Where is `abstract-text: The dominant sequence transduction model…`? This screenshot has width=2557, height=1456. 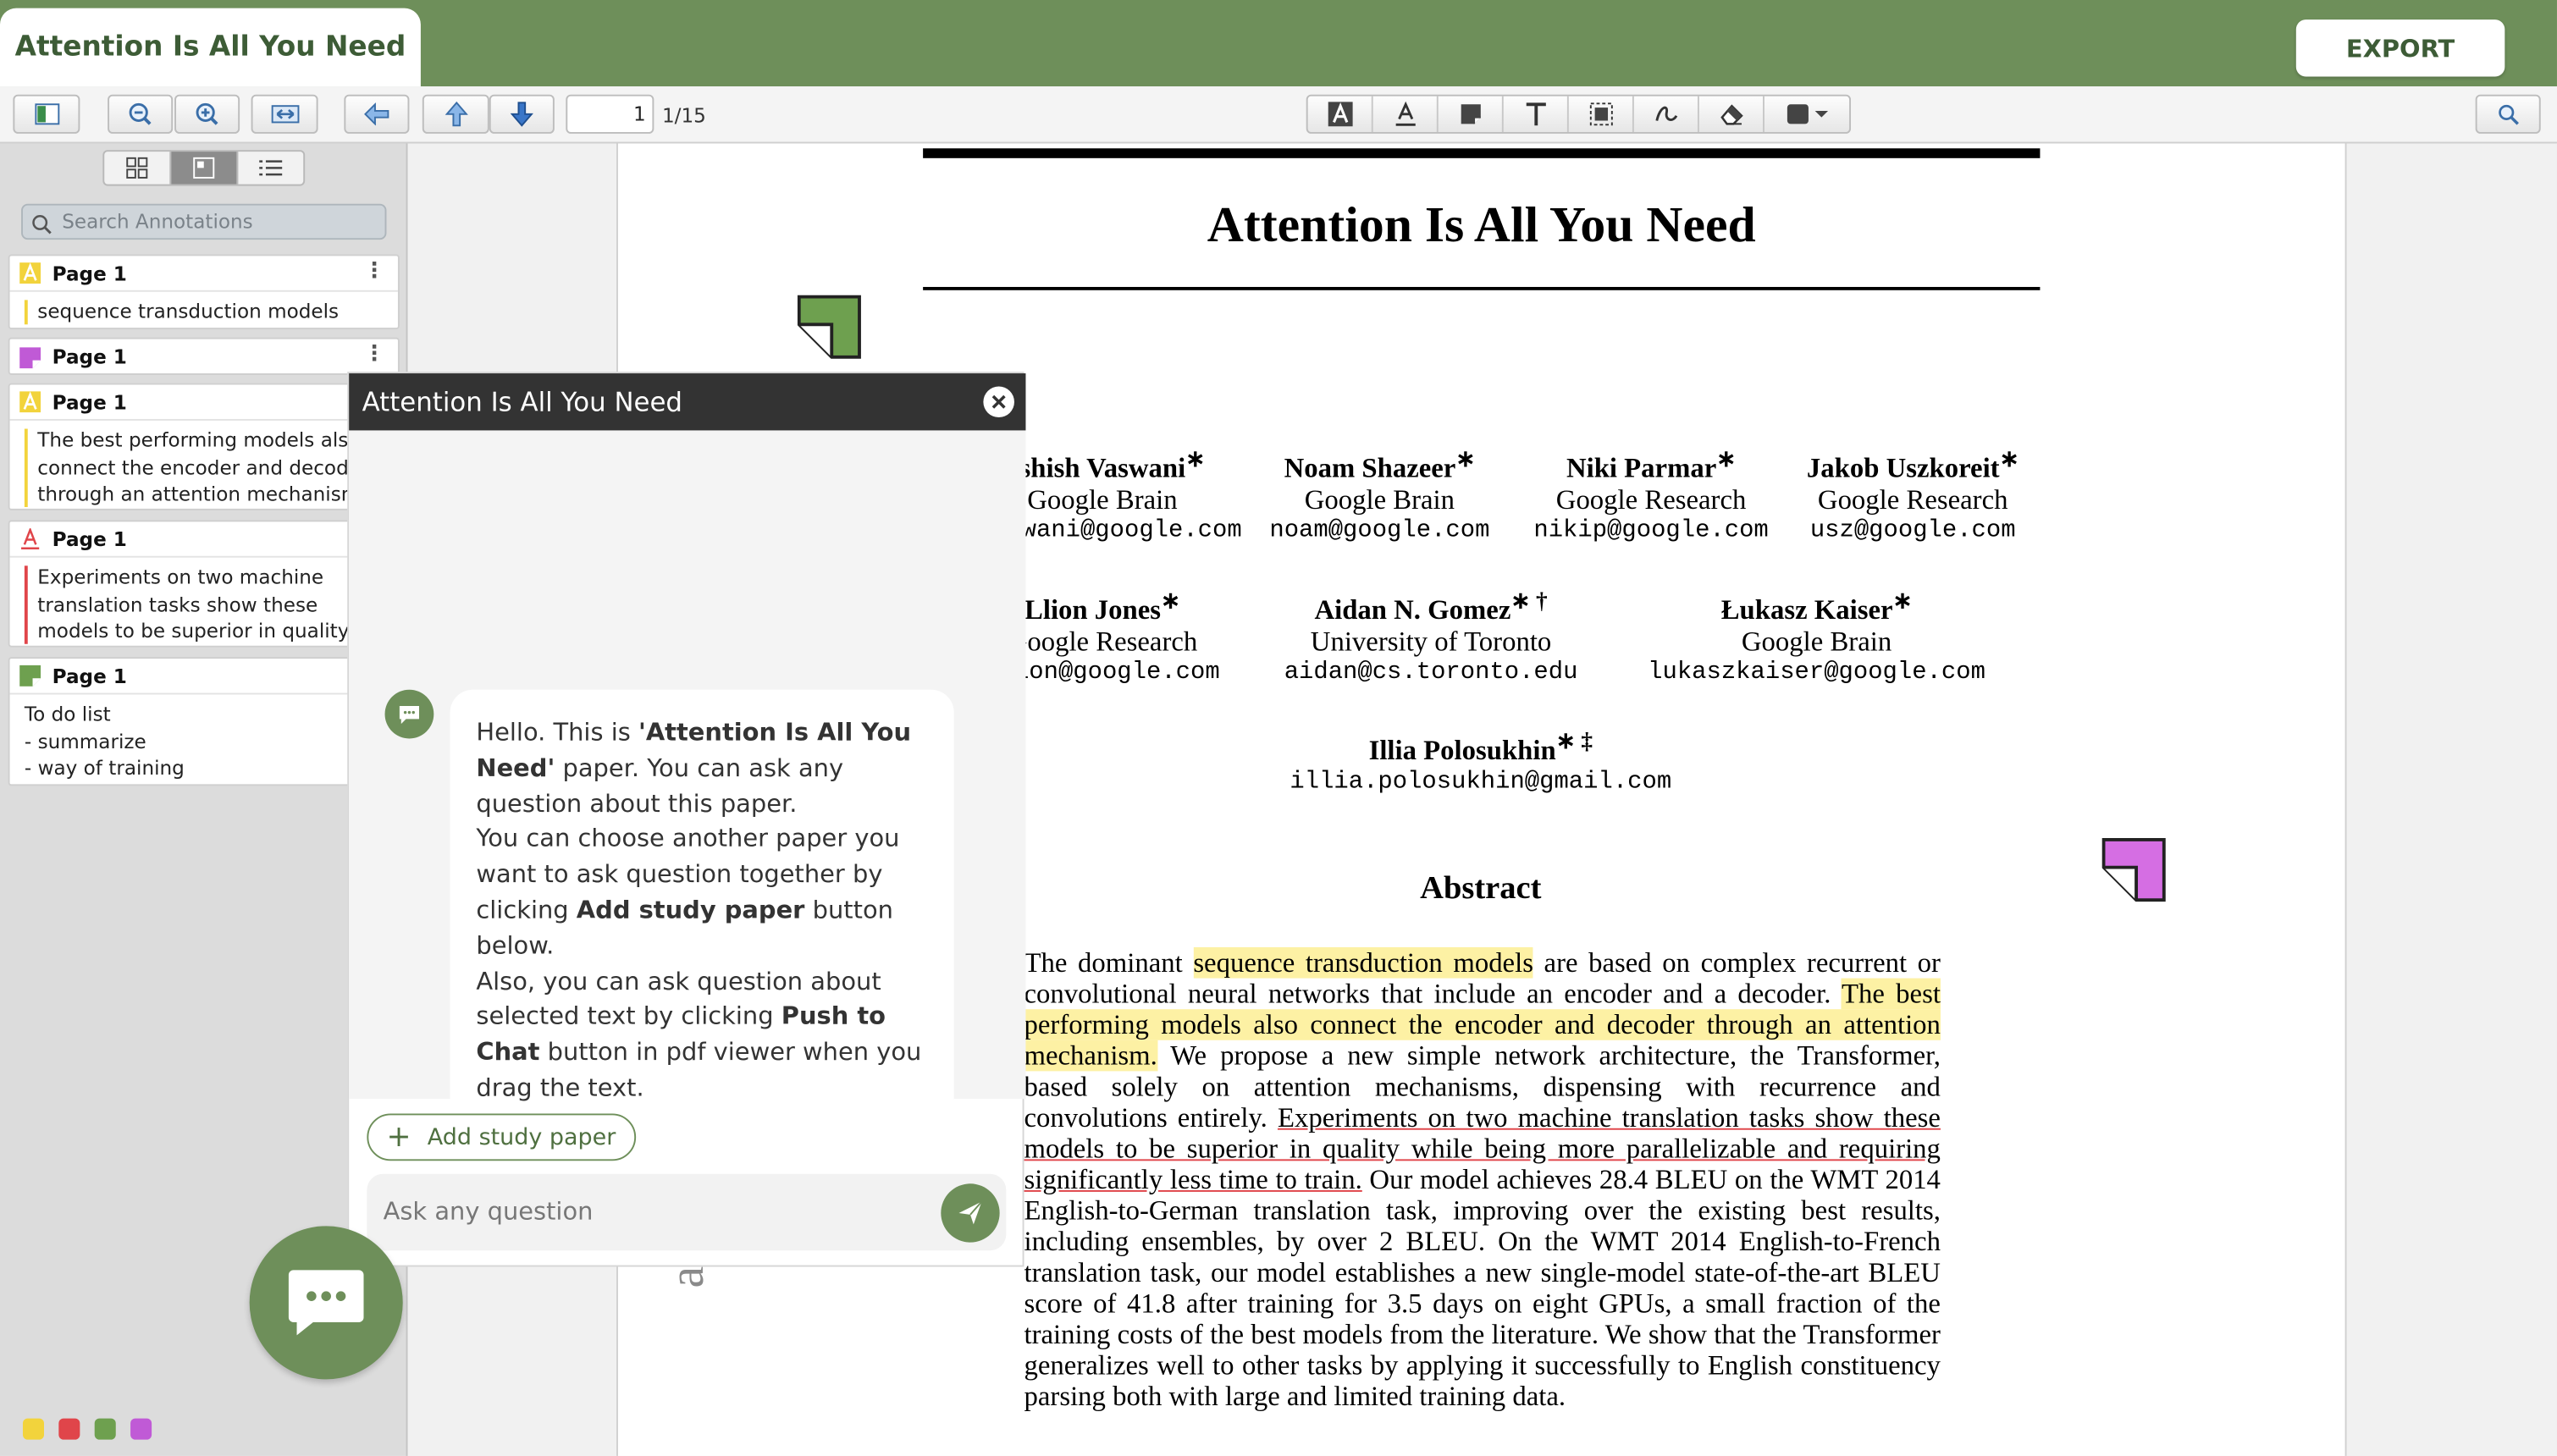 abstract-text: The dominant sequence transduction model… is located at coordinates (1482, 1179).